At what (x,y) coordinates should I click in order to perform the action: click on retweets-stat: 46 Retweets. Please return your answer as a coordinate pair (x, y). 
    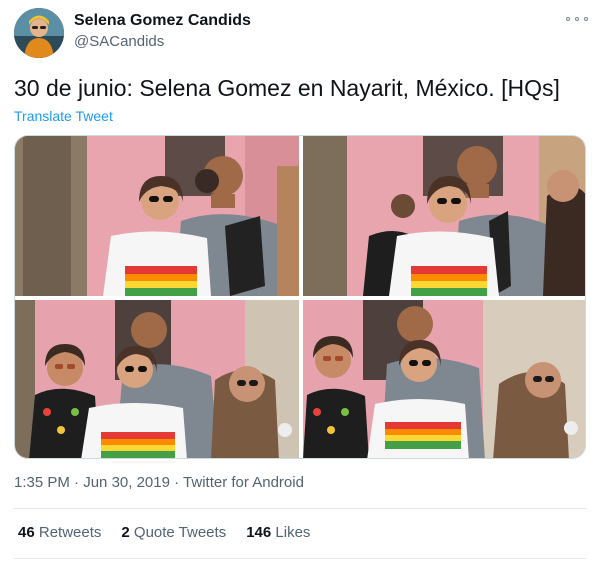
    Looking at the image, I should click on (59, 532).